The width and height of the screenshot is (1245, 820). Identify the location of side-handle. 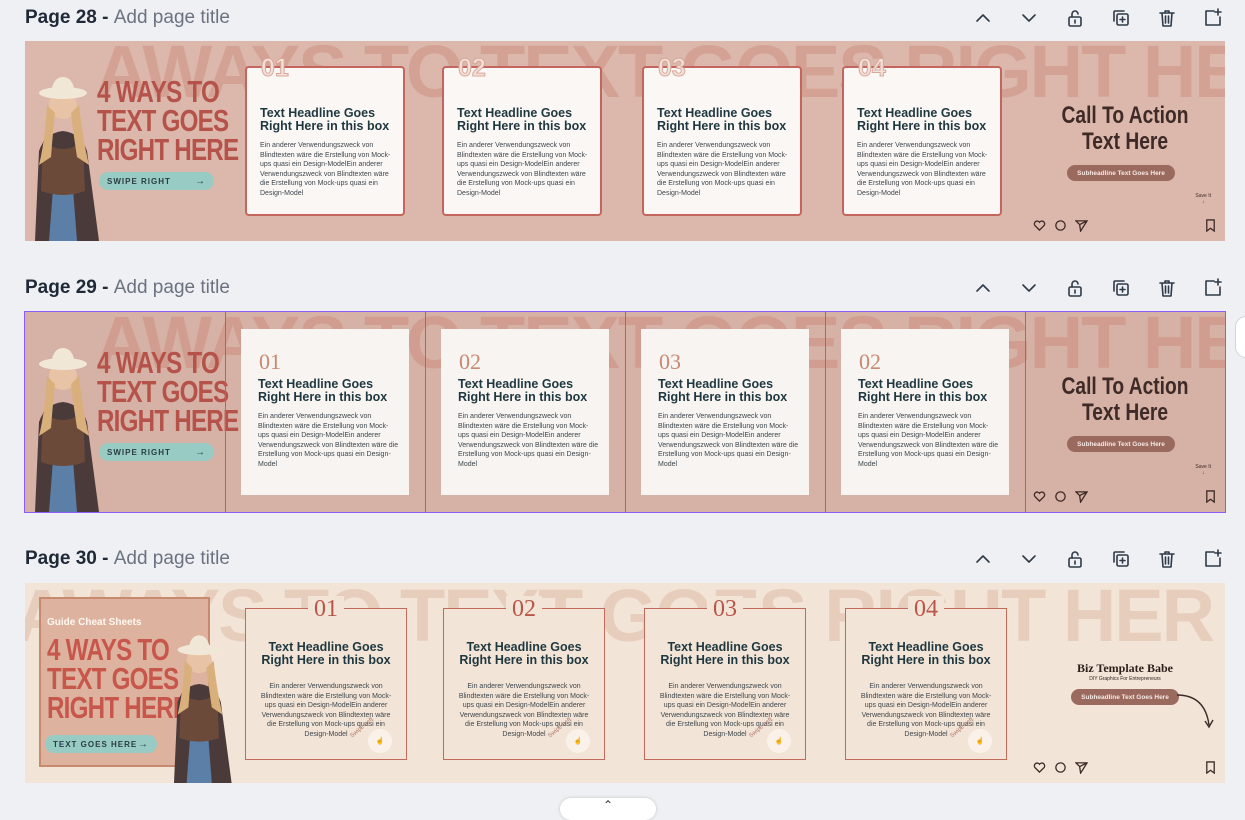
(1240, 337).